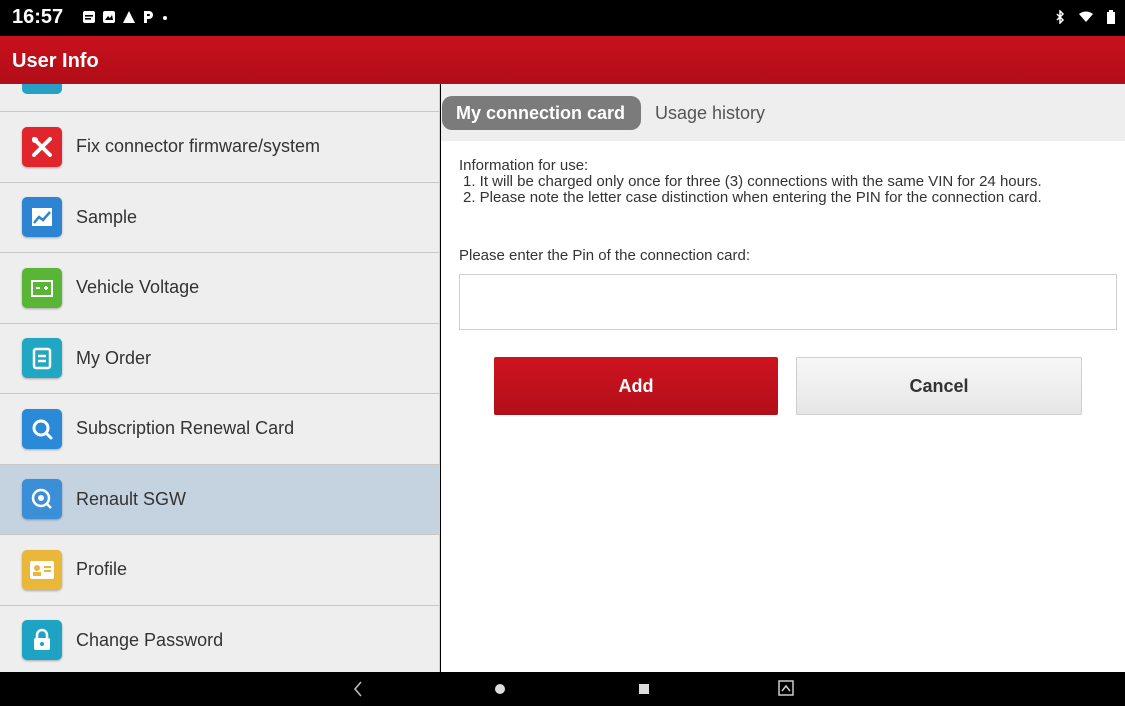 This screenshot has height=706, width=1125. I want to click on sidebar-item-fix-connector: Fix connector firmware/system, so click(219, 147).